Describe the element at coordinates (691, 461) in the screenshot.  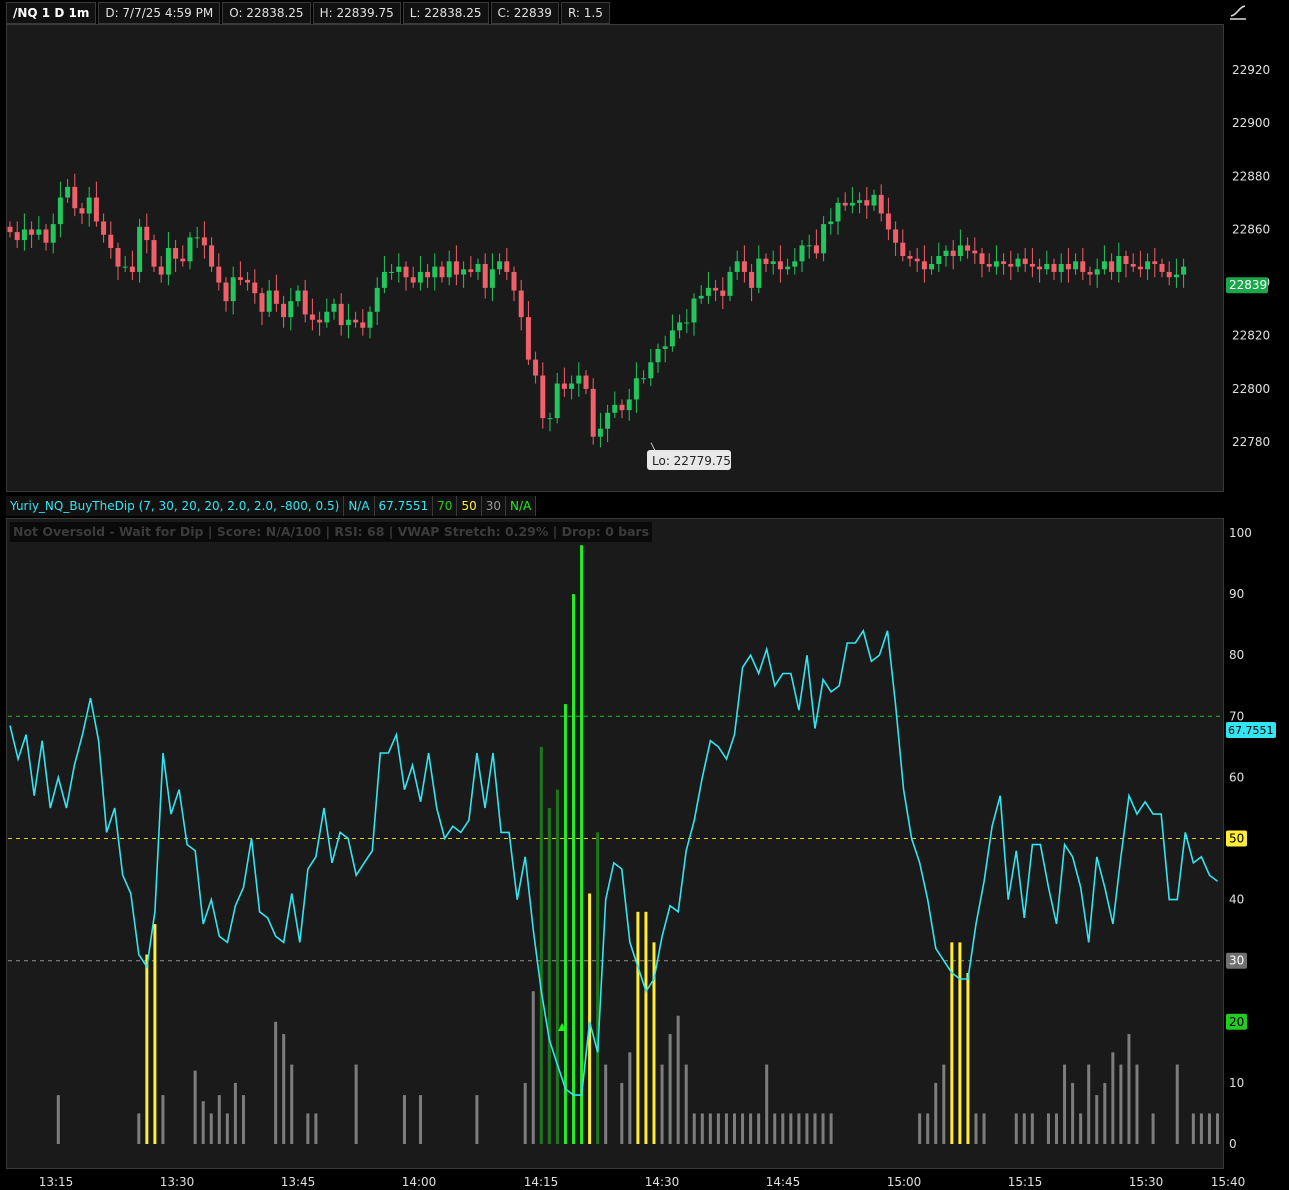
I see `low-callout: Lo: 22779.75` at that location.